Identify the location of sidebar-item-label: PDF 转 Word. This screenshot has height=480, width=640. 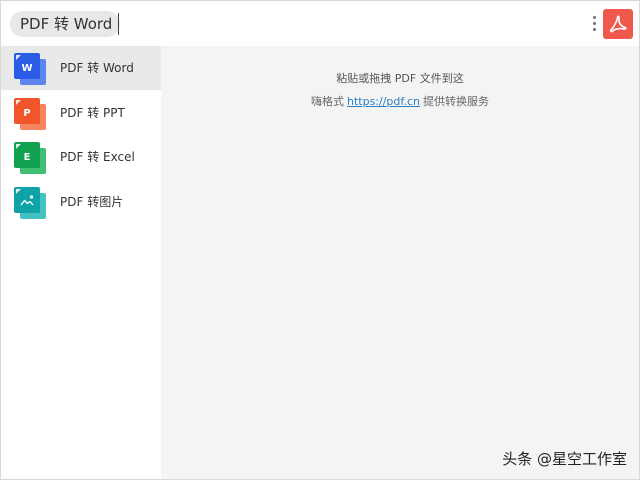
(97, 68).